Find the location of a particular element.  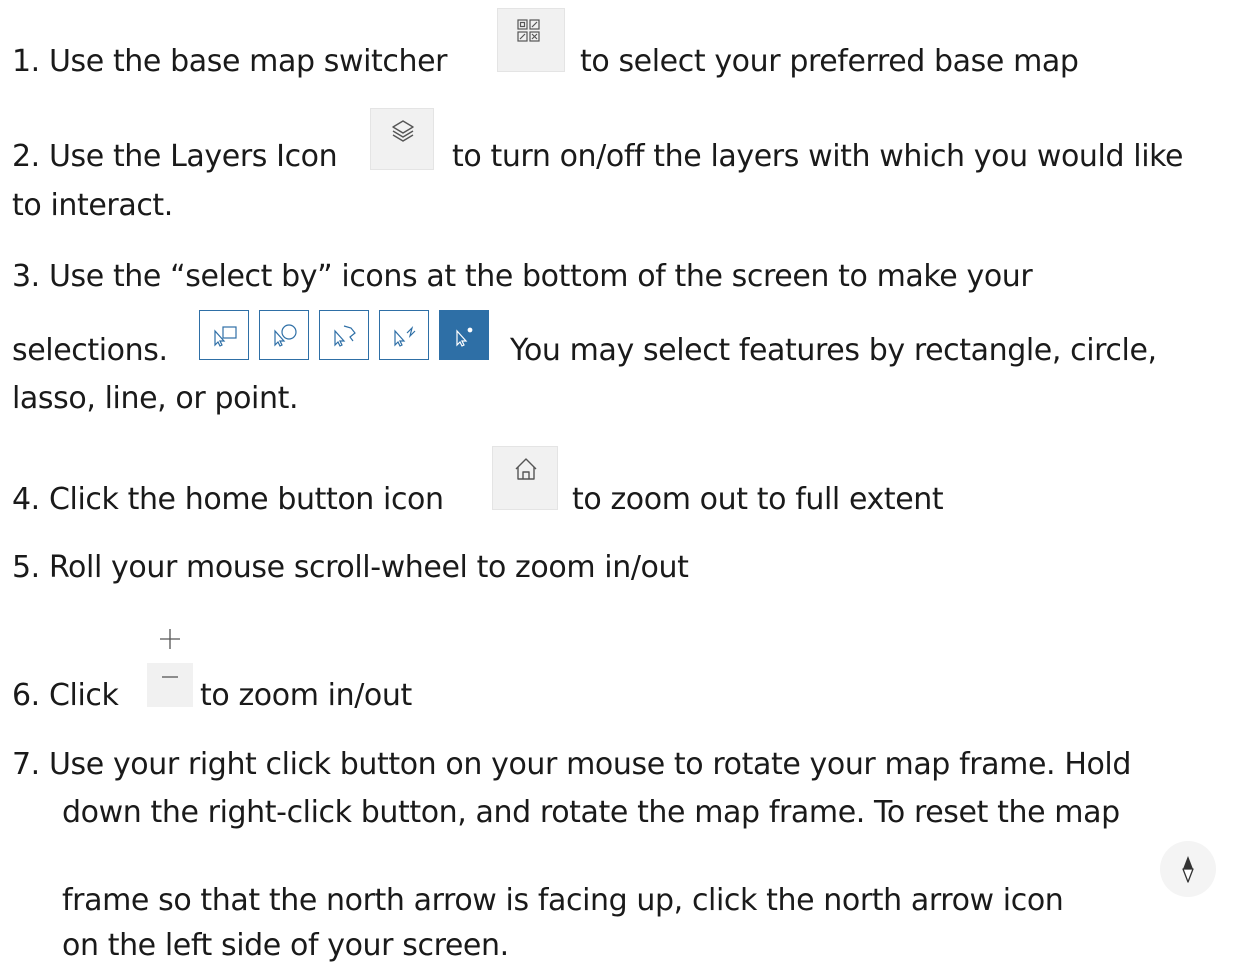

step-7-text-line4: on the left side of your screen. is located at coordinates (285, 945).